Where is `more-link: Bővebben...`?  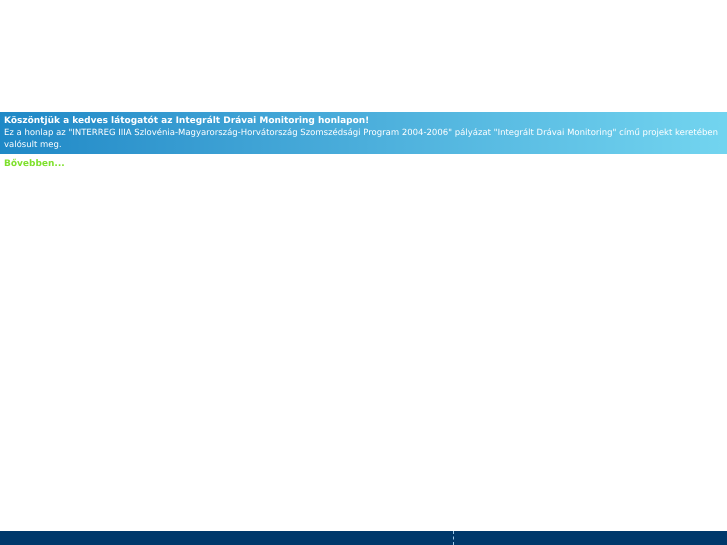 more-link: Bővebben... is located at coordinates (34, 164).